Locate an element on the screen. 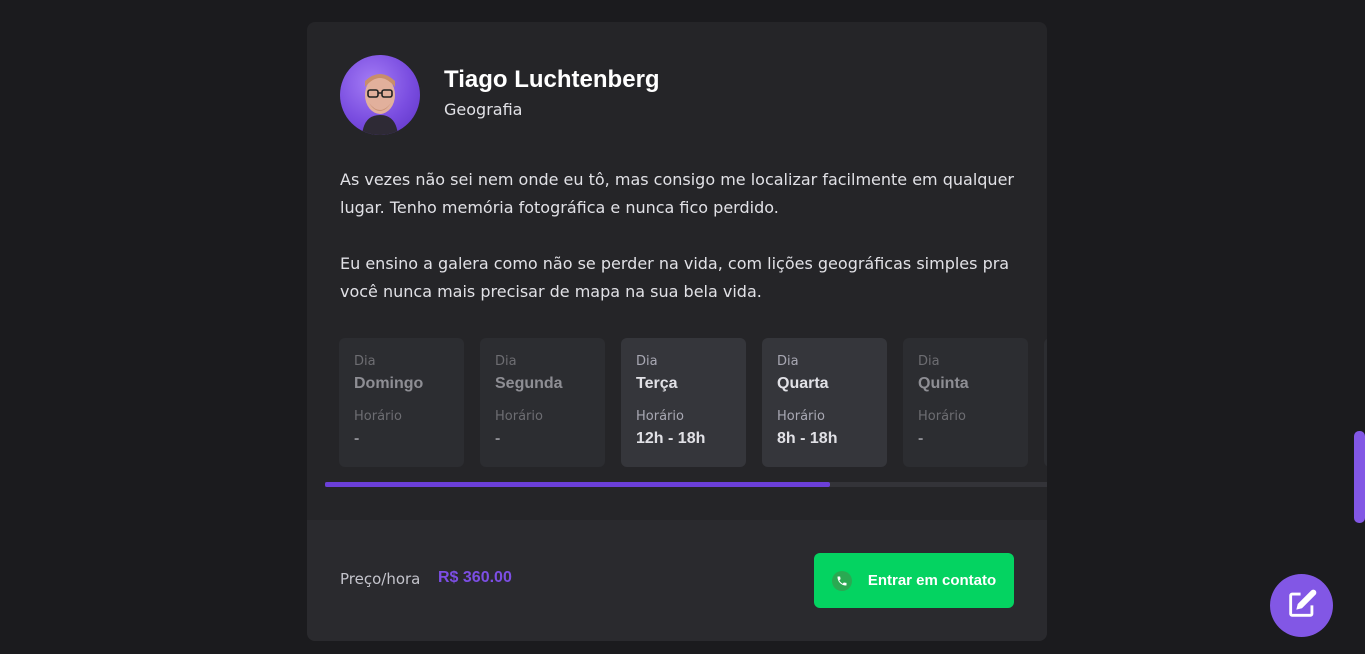 The height and width of the screenshot is (654, 1365). day-value: Segunda is located at coordinates (529, 383).